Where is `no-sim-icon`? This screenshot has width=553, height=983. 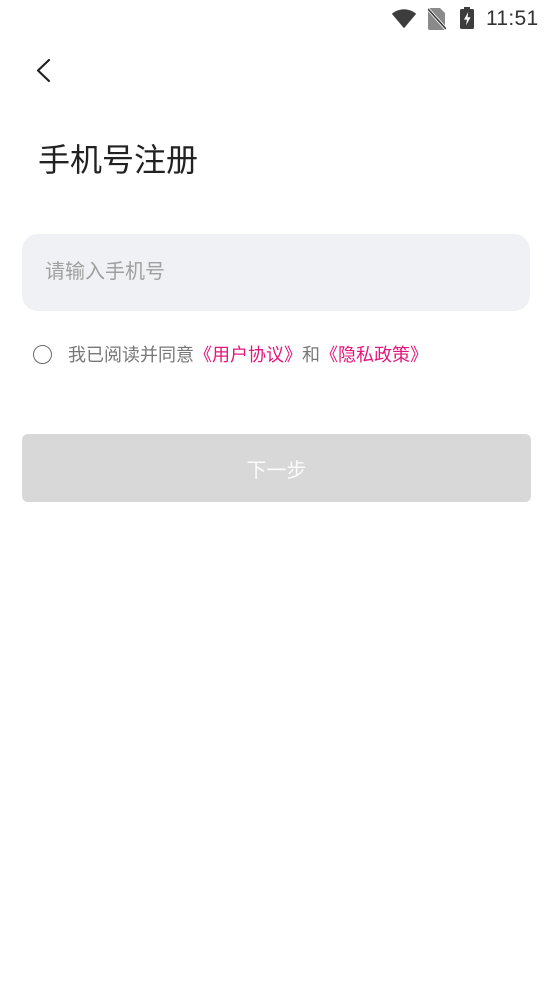 no-sim-icon is located at coordinates (437, 19).